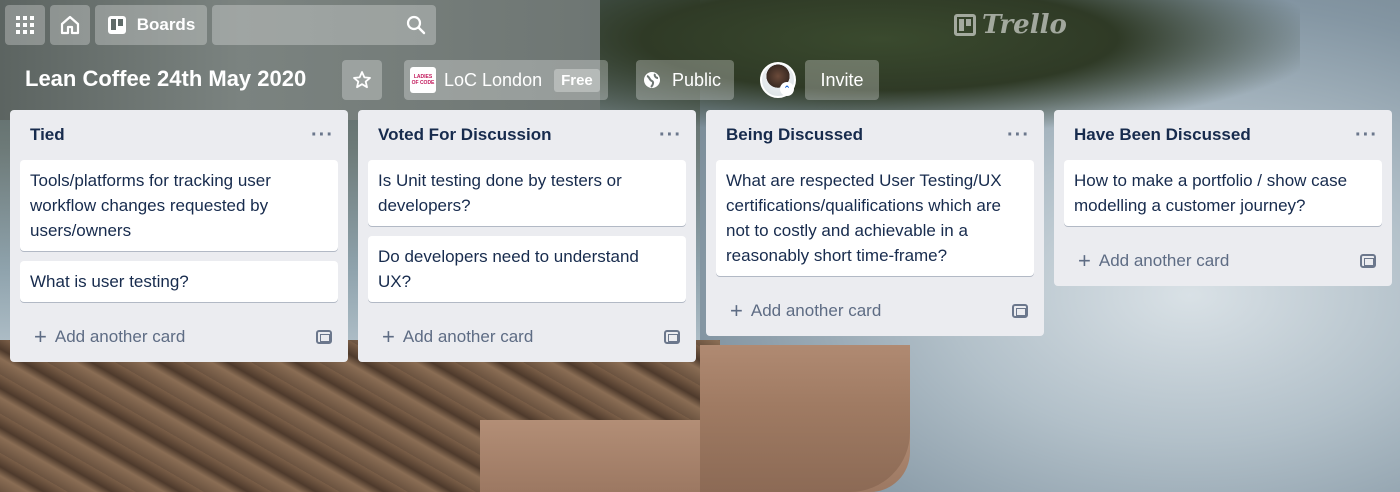  I want to click on star-button, so click(362, 80).